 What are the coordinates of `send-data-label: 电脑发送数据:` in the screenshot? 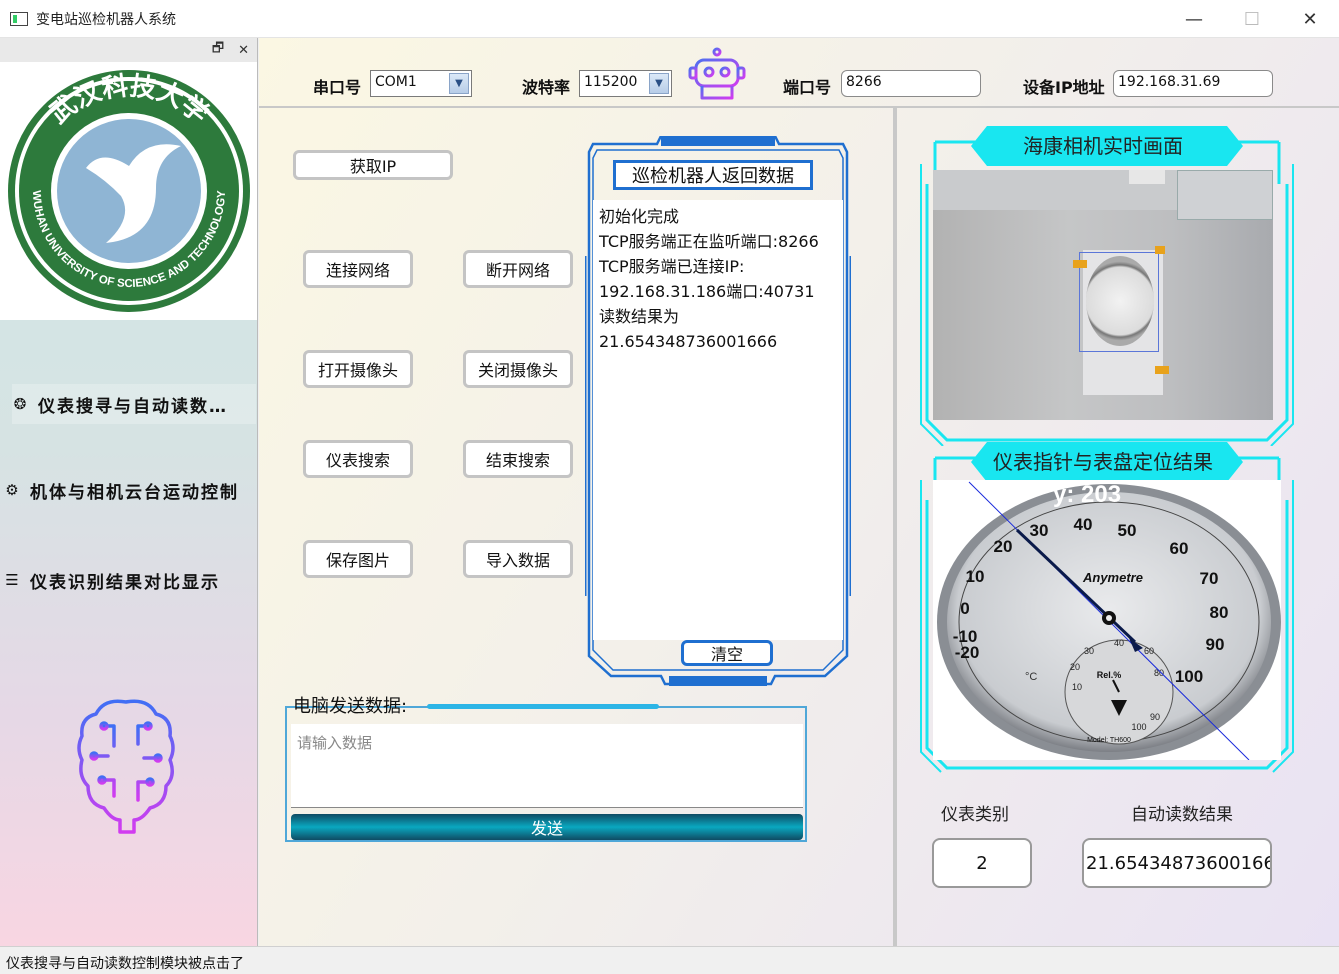 It's located at (350, 706).